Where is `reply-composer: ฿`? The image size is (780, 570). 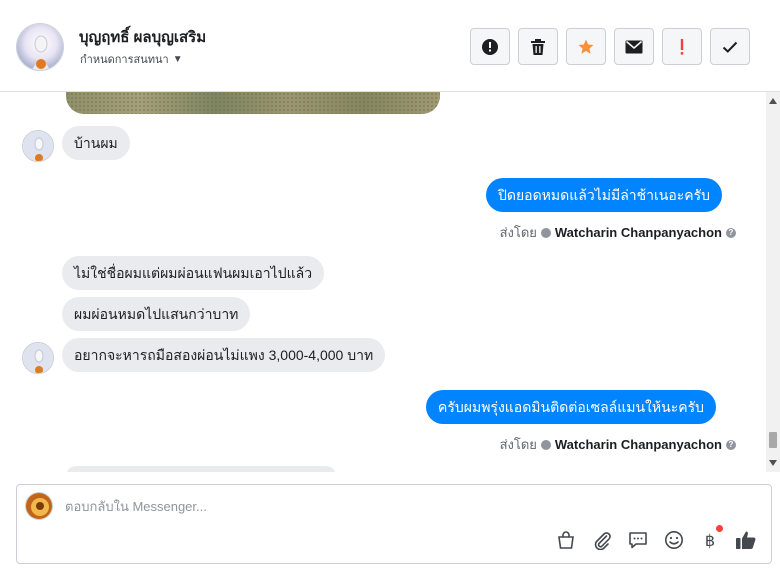
reply-composer: ฿ is located at coordinates (394, 524).